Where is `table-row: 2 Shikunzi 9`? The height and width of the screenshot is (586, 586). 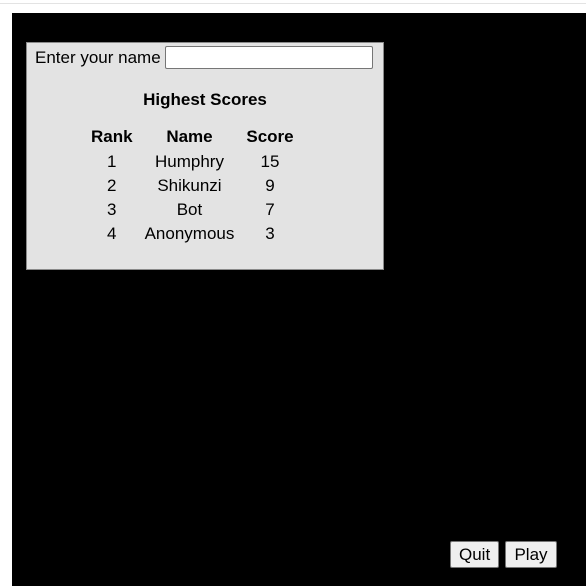
table-row: 2 Shikunzi 9 is located at coordinates (192, 186).